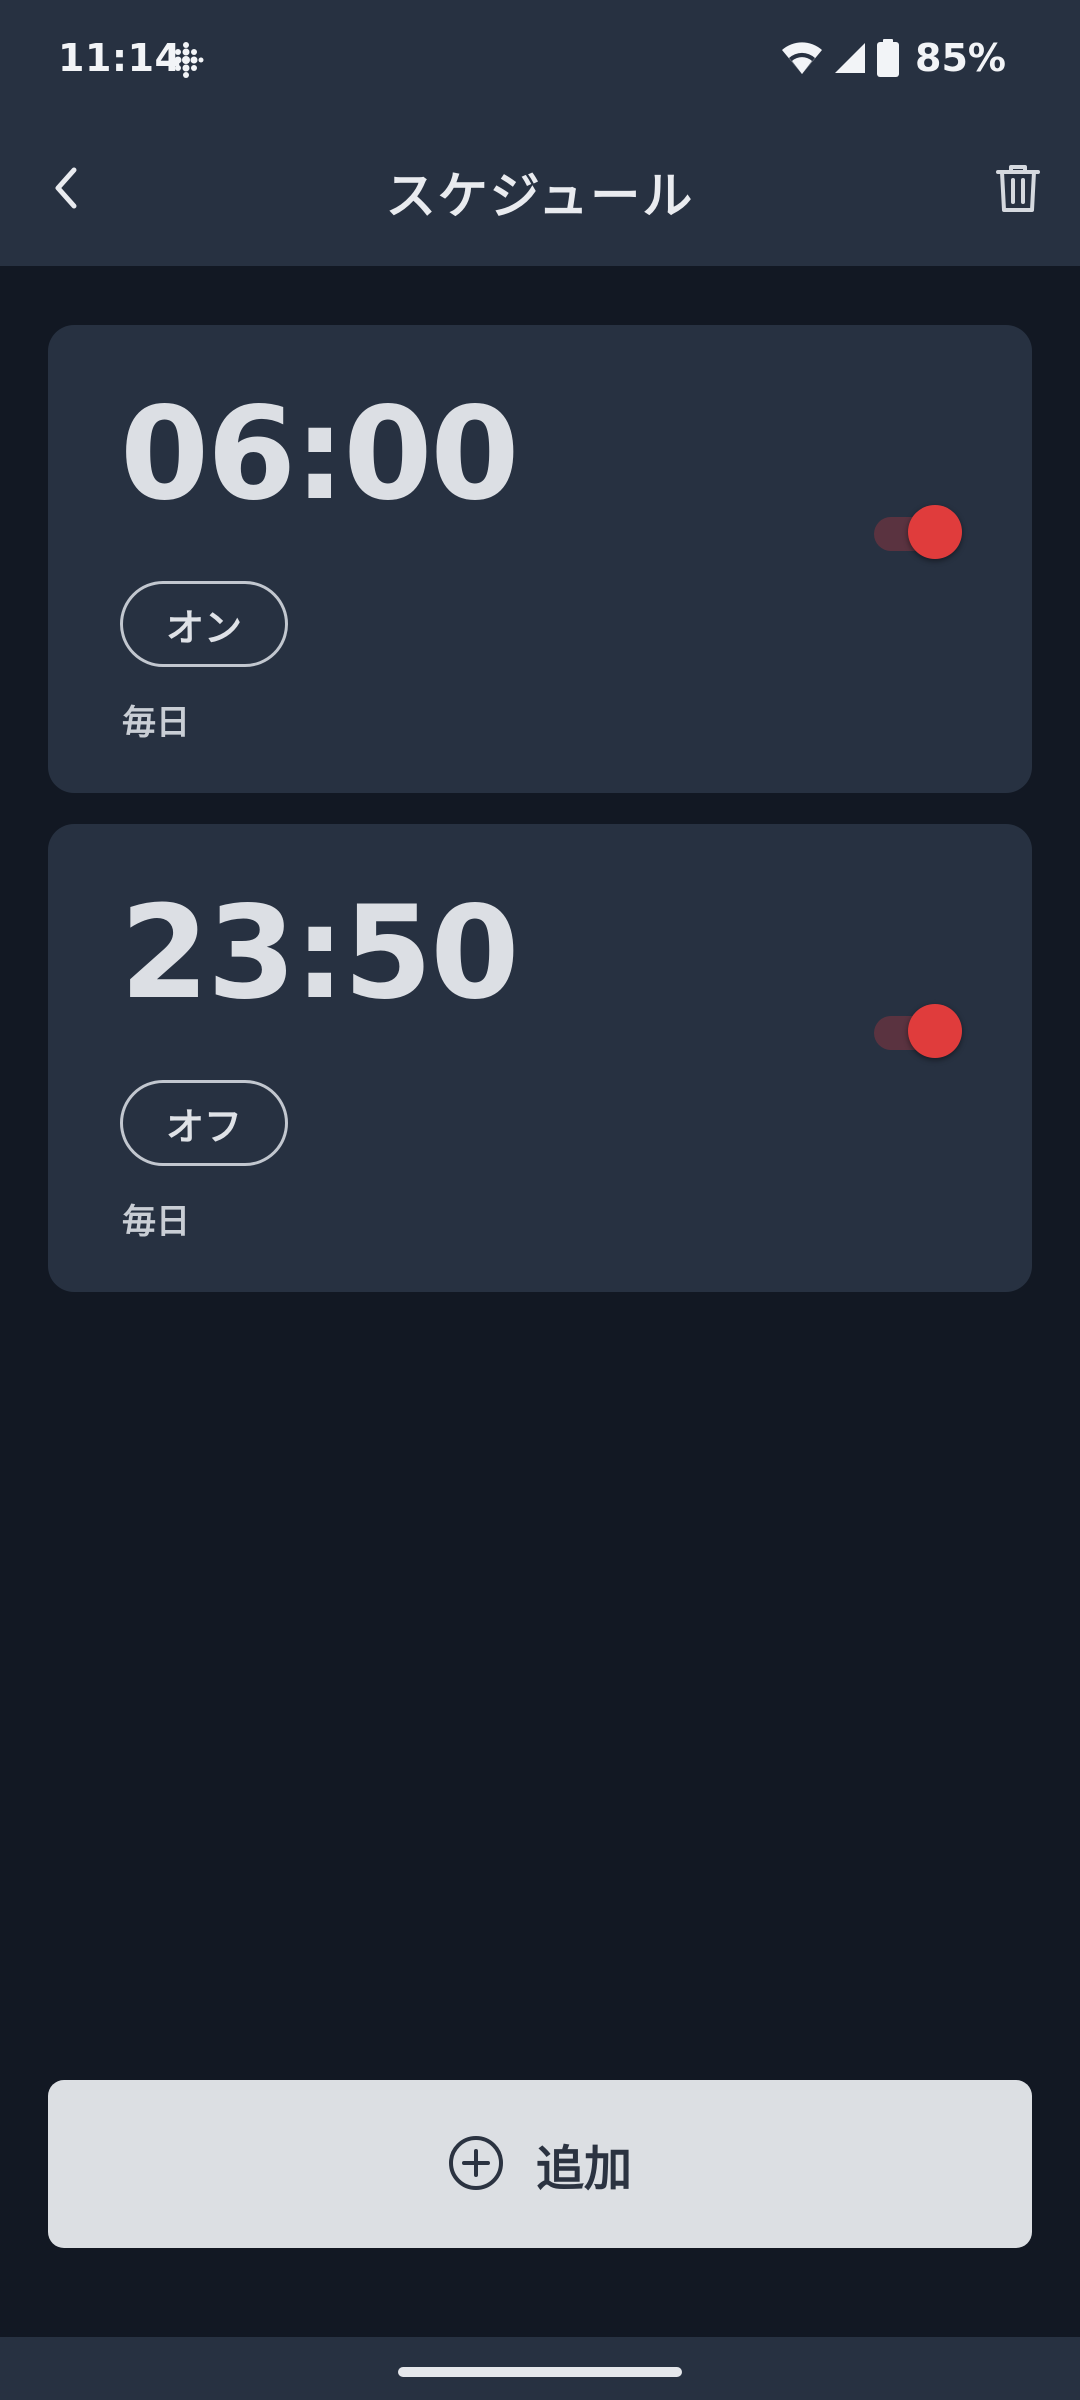 The image size is (1080, 2400). I want to click on app-bar: スケジュール, so click(540, 193).